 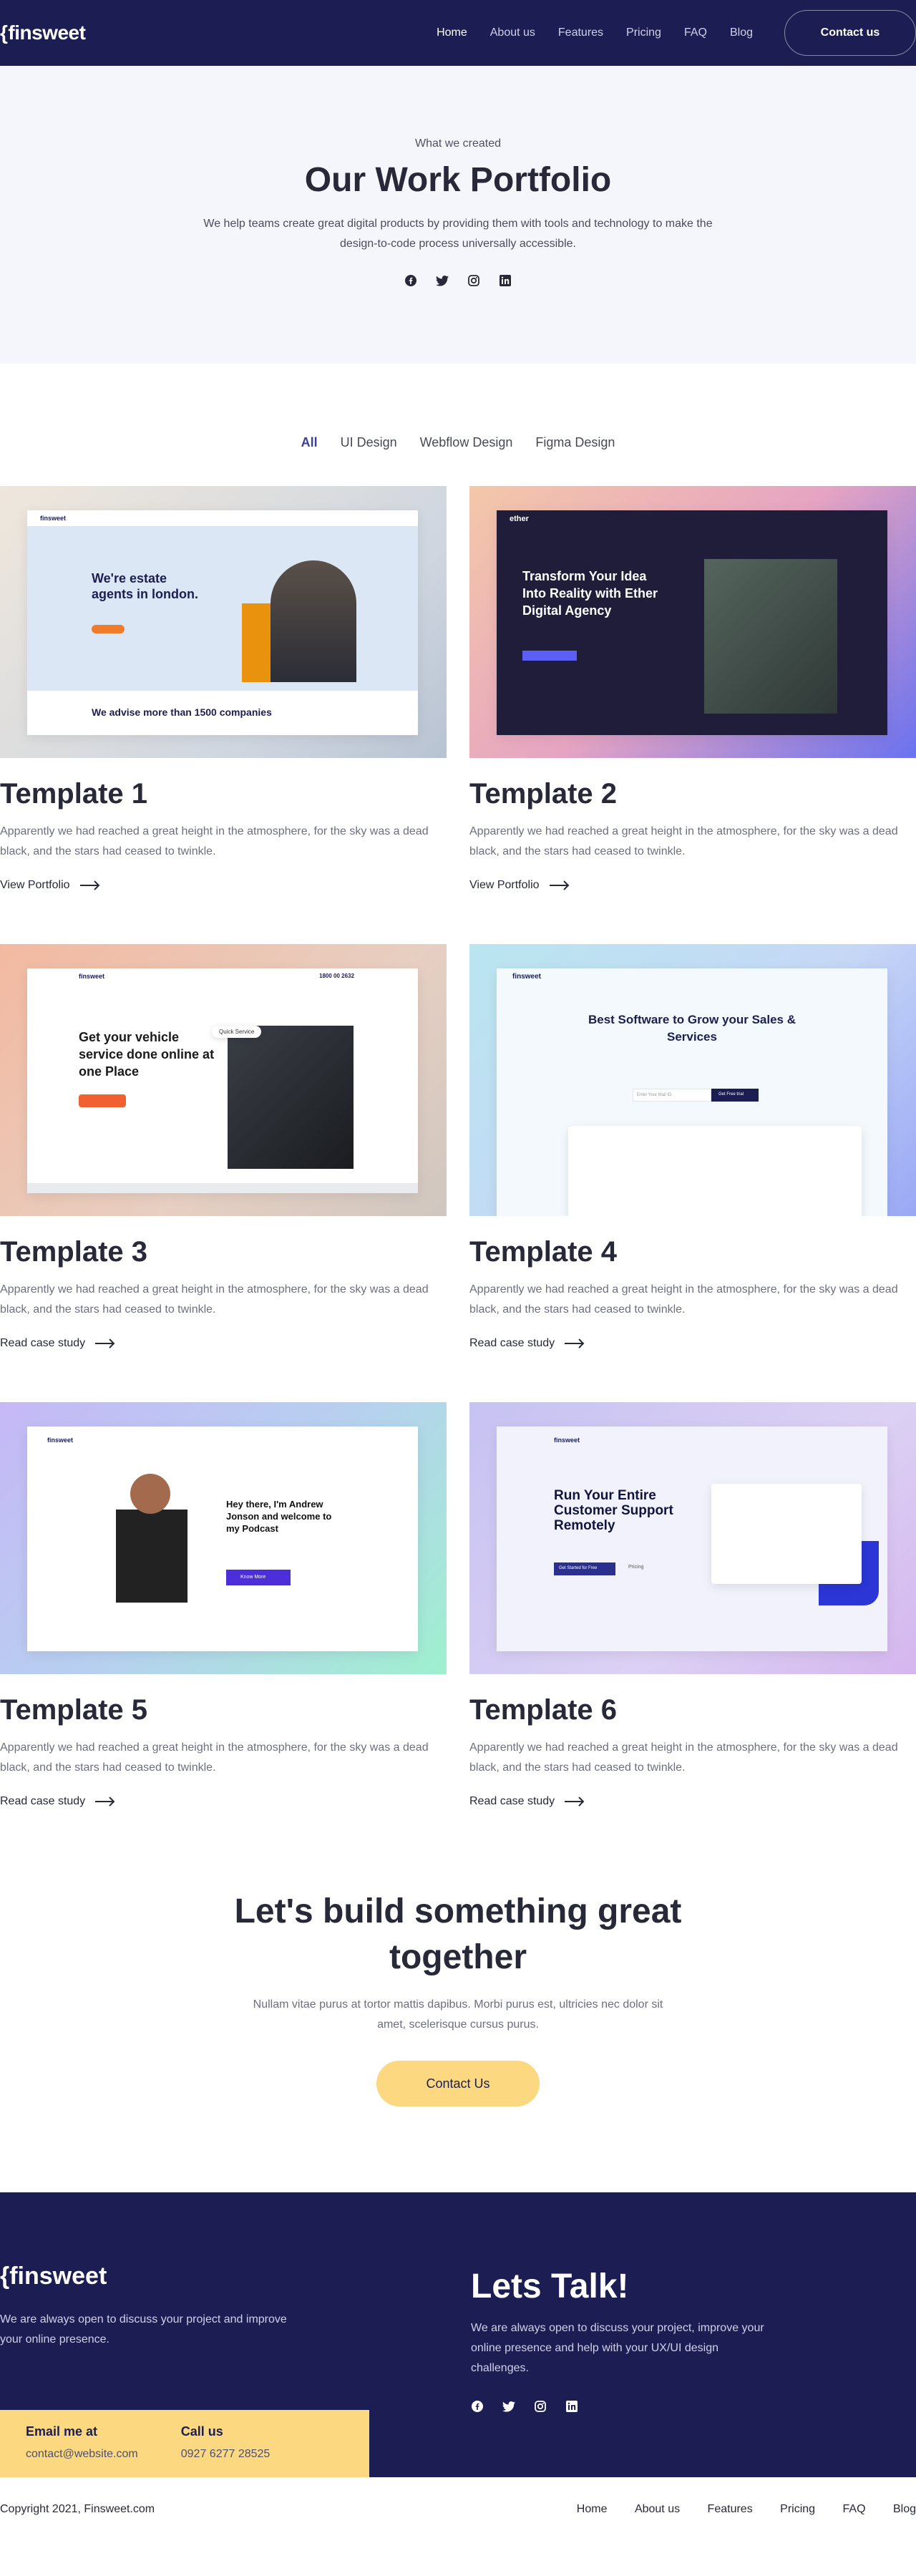 What do you see at coordinates (82, 2443) in the screenshot?
I see `email-block: Email me at contact@website.com` at bounding box center [82, 2443].